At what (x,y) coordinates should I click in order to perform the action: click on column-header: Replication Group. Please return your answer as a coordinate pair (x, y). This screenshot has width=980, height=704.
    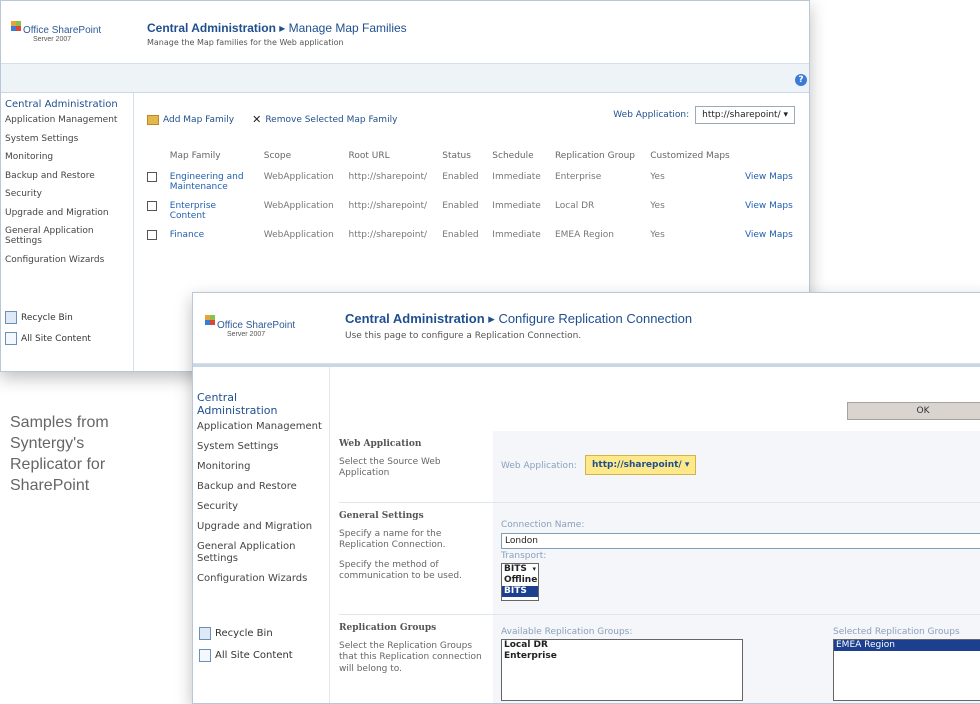
    Looking at the image, I should click on (596, 160).